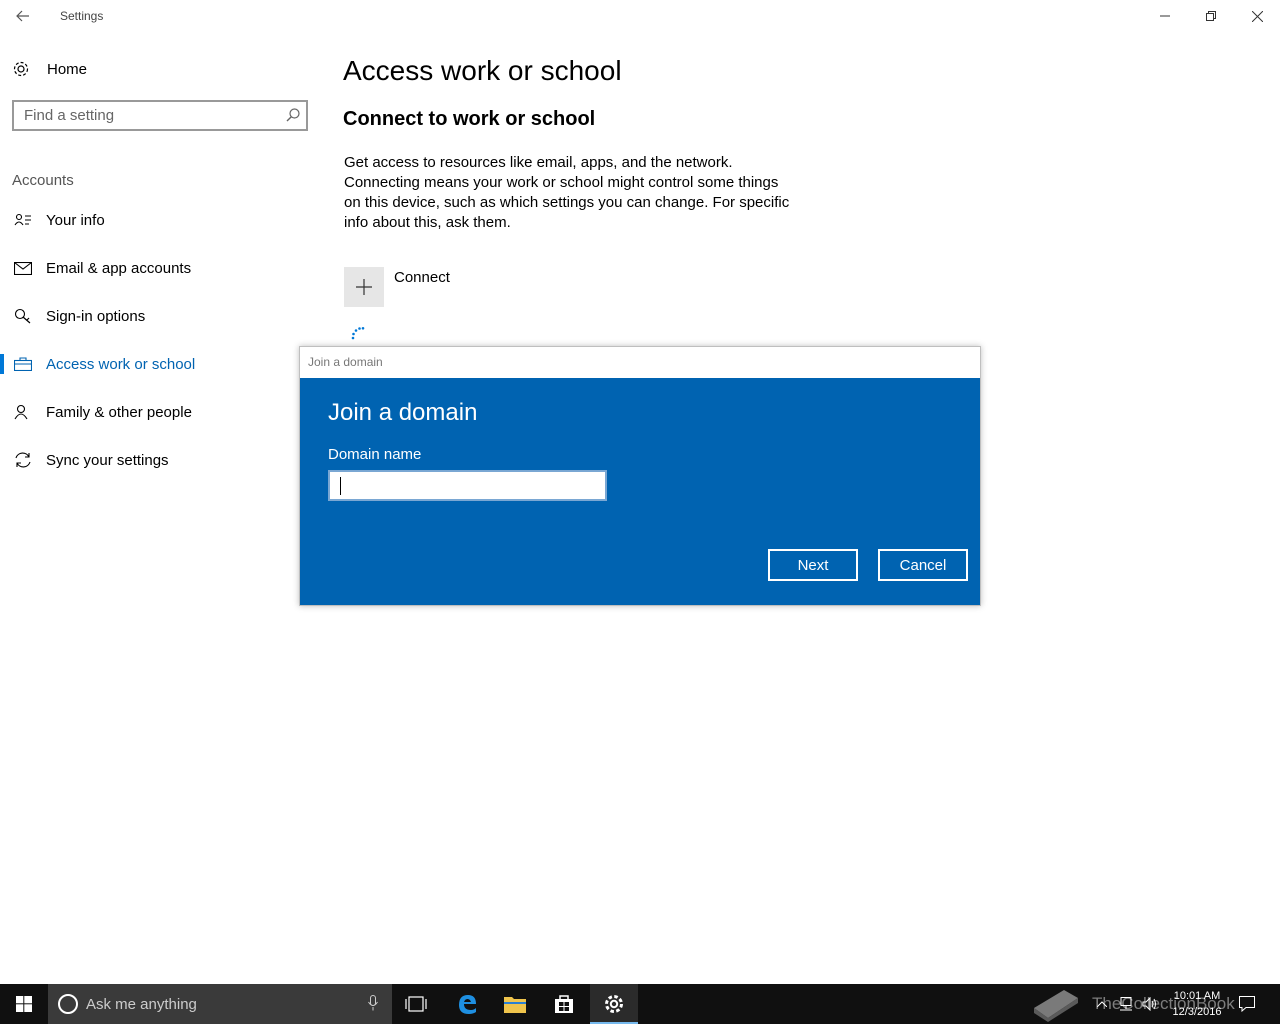 Image resolution: width=1280 pixels, height=1024 pixels. What do you see at coordinates (82, 16) in the screenshot?
I see `app-title: Settings` at bounding box center [82, 16].